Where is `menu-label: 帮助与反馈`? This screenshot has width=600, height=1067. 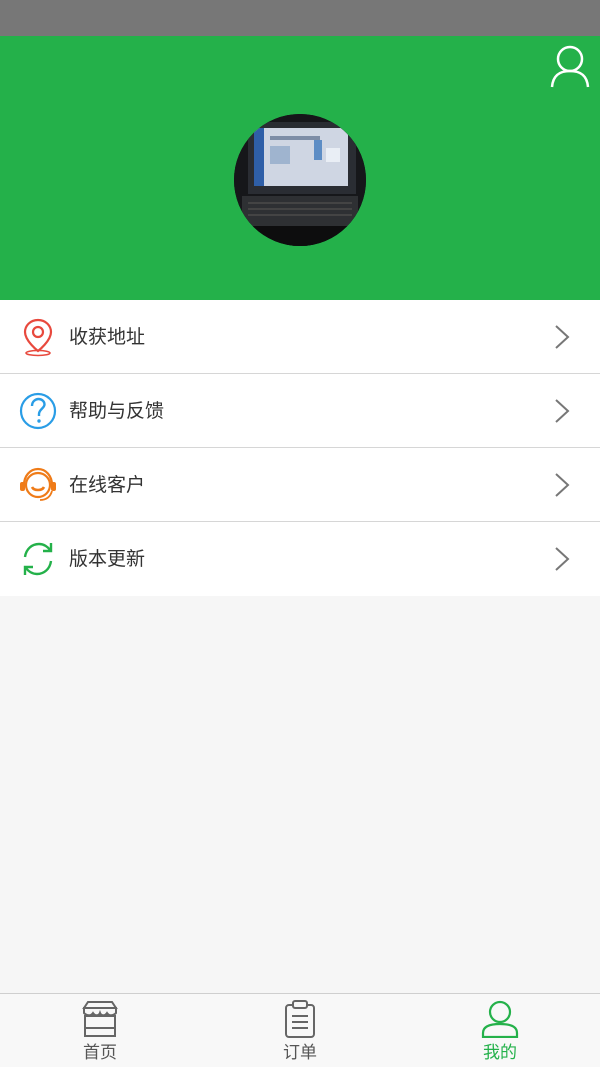 menu-label: 帮助与反馈 is located at coordinates (117, 411).